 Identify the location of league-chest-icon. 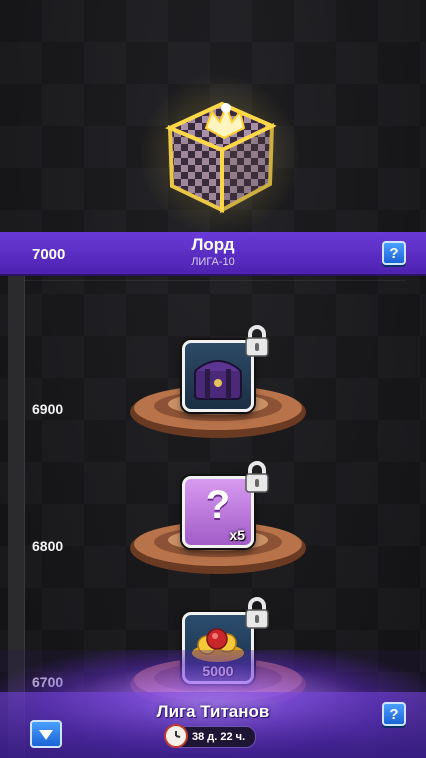
(219, 152).